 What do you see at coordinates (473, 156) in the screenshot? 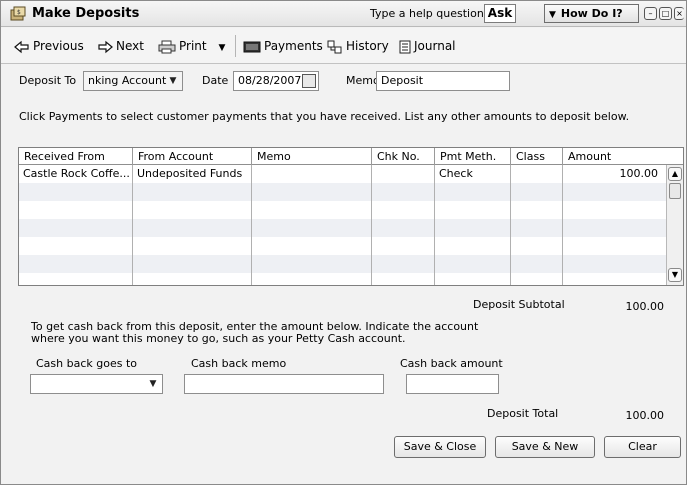
I see `column-header-pmt-meth: Pmt Meth.` at bounding box center [473, 156].